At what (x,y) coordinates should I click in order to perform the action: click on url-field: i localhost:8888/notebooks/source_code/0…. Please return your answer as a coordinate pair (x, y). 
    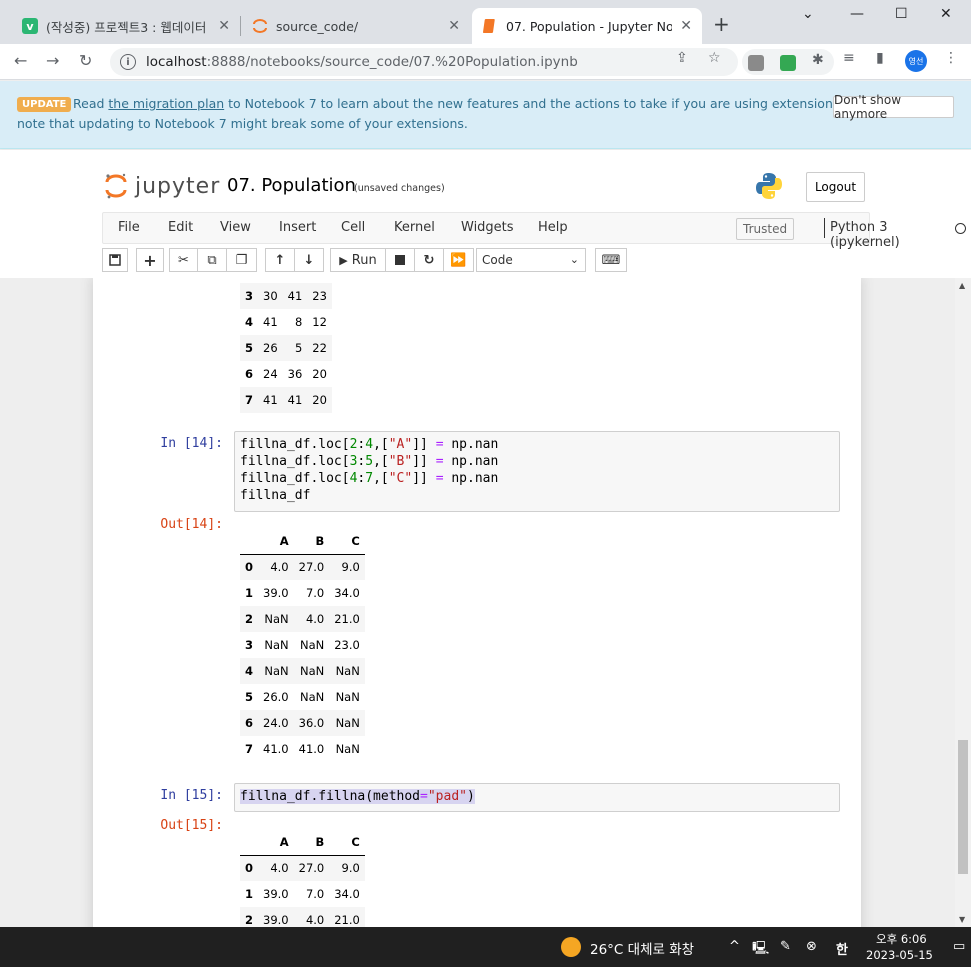
    Looking at the image, I should click on (424, 62).